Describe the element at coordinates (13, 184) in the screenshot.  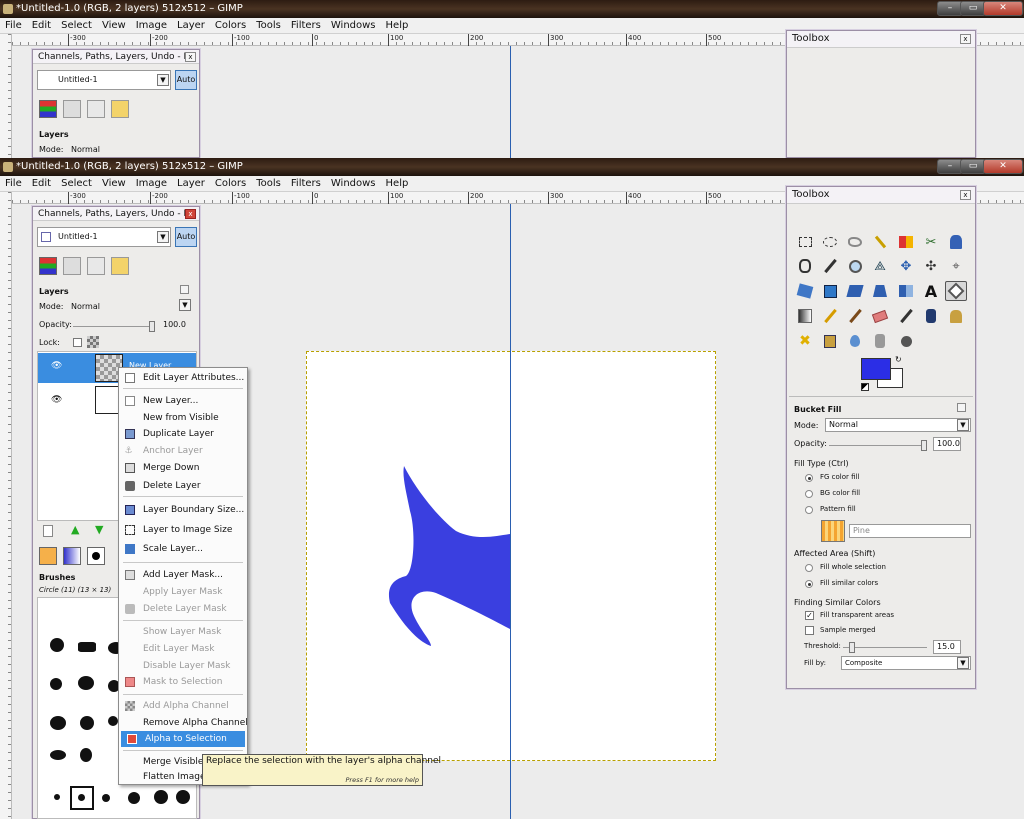
I see `menu-file: File` at that location.